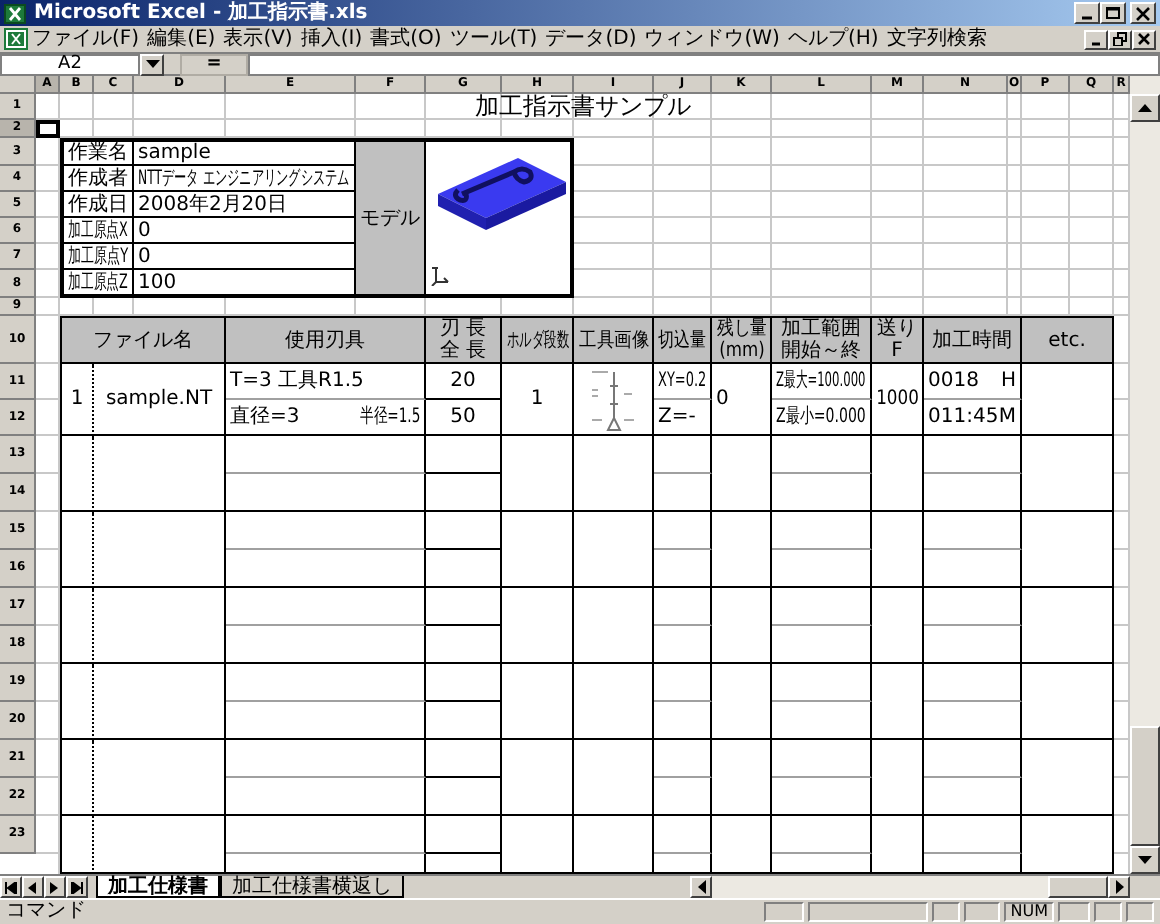 This screenshot has width=1160, height=924. What do you see at coordinates (538, 340) in the screenshot?
I see `column-header: ホルダ段数` at bounding box center [538, 340].